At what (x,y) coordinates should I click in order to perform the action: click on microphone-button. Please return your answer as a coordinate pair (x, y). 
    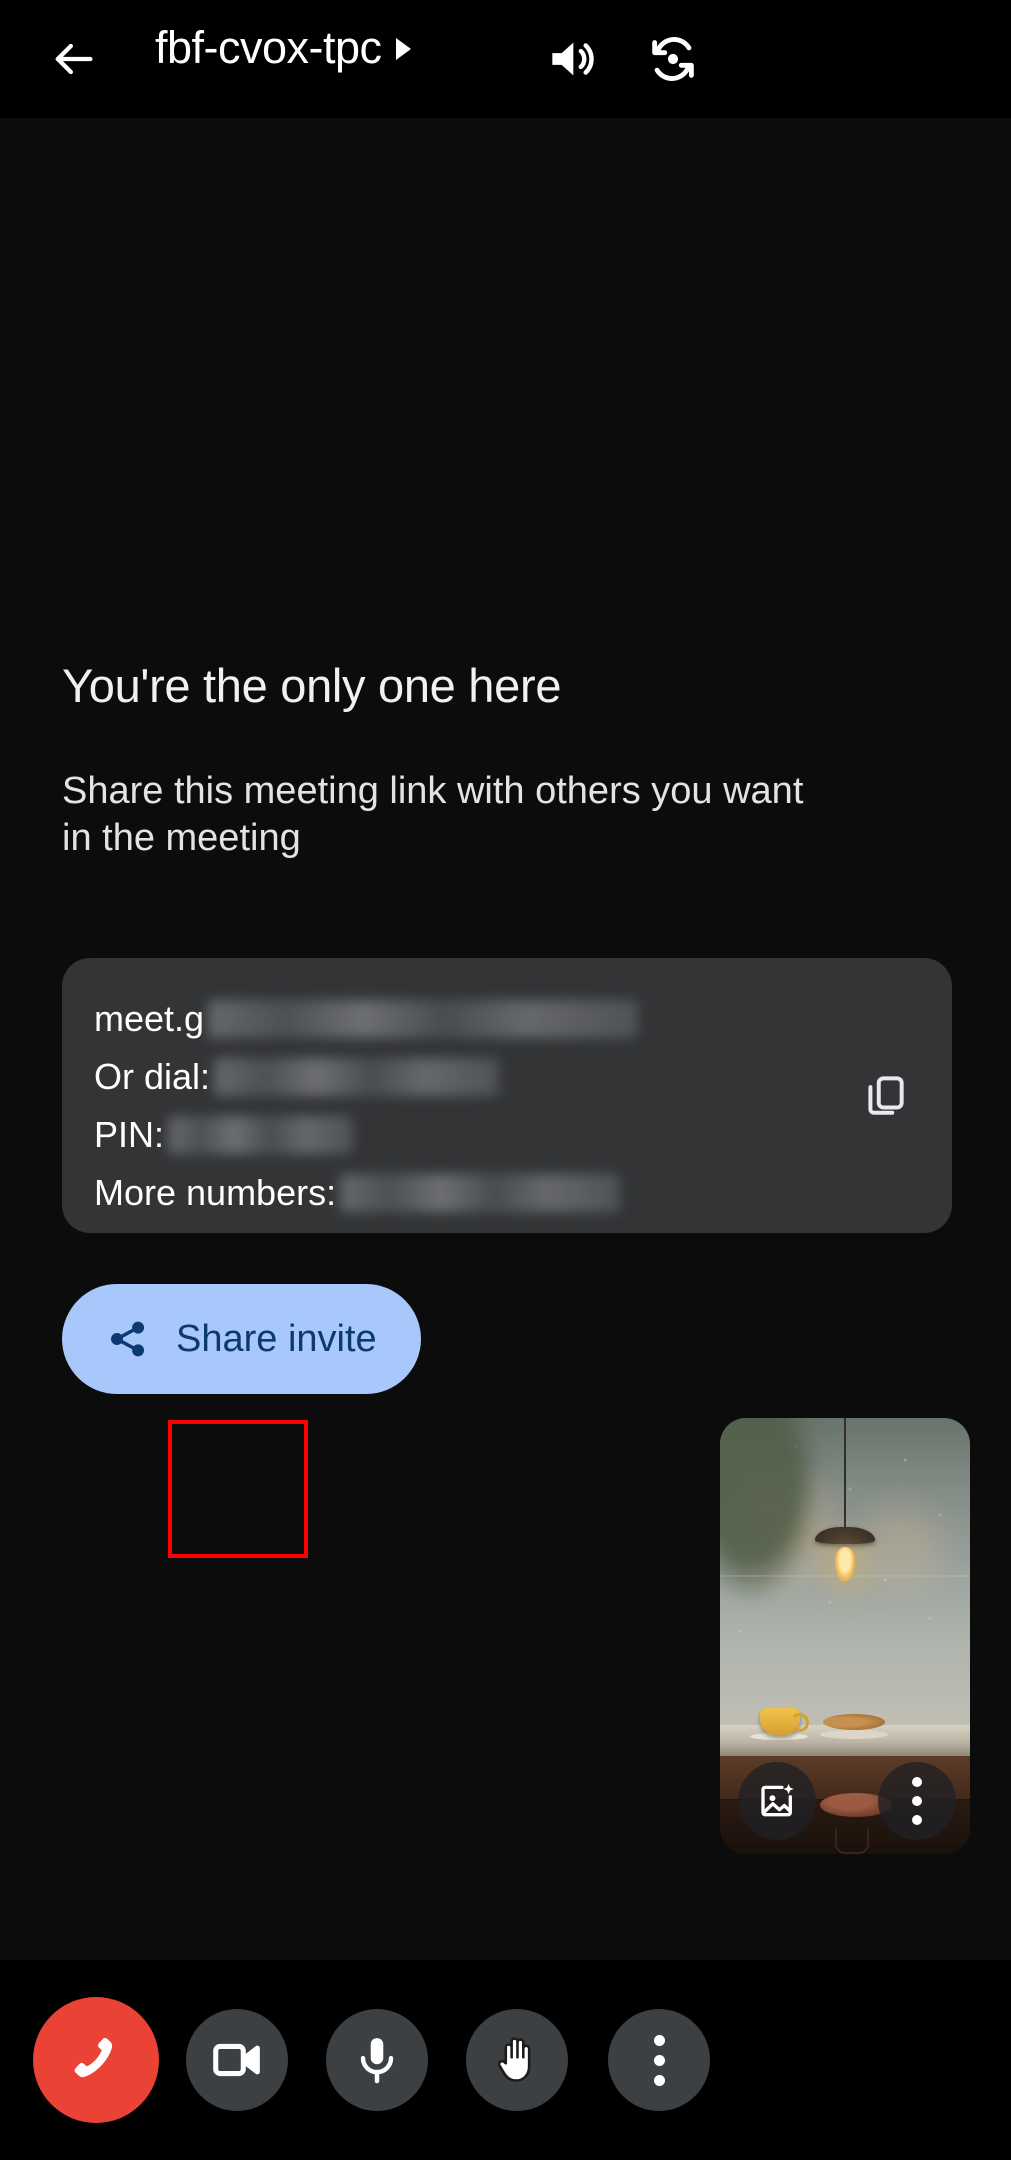
    Looking at the image, I should click on (377, 2060).